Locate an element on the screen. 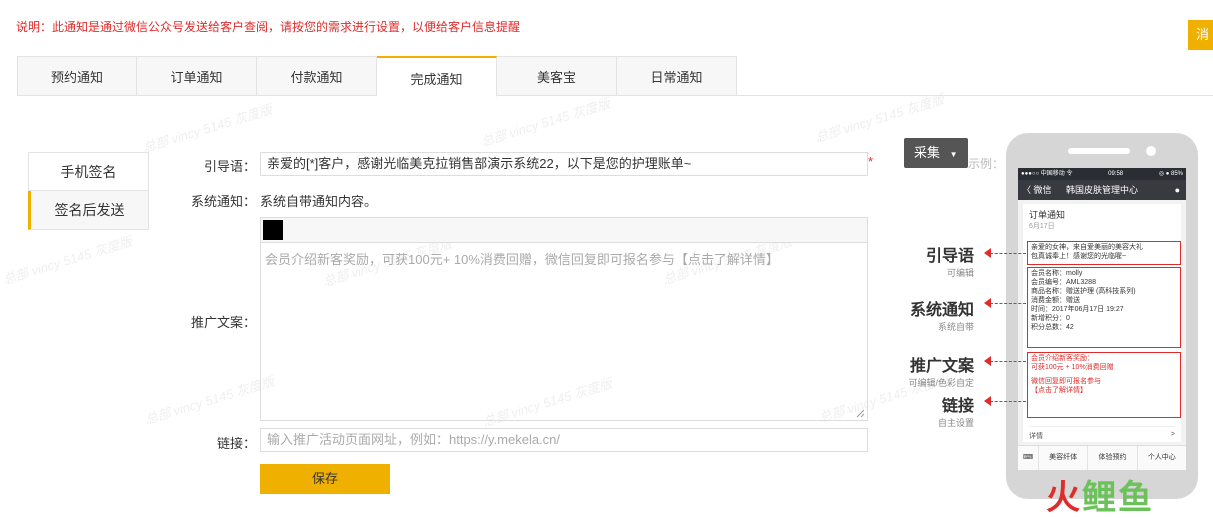 The height and width of the screenshot is (519, 1213). info-line: 积分总数：42 is located at coordinates (1052, 327).